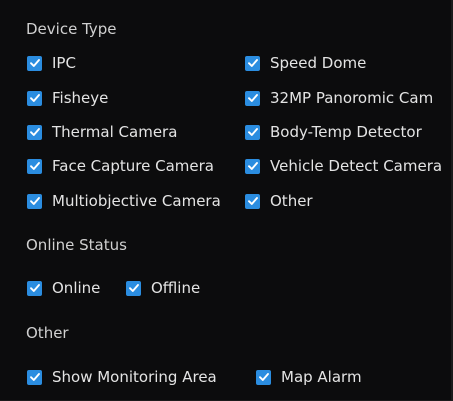 The image size is (453, 401). Describe the element at coordinates (76, 245) in the screenshot. I see `section-title-online-status: Online Status` at that location.